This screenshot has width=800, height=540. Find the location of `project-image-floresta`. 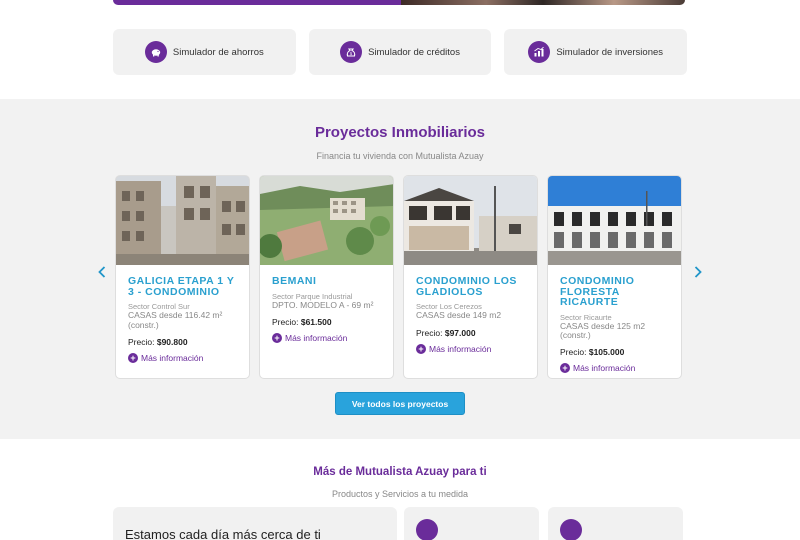

project-image-floresta is located at coordinates (614, 220).